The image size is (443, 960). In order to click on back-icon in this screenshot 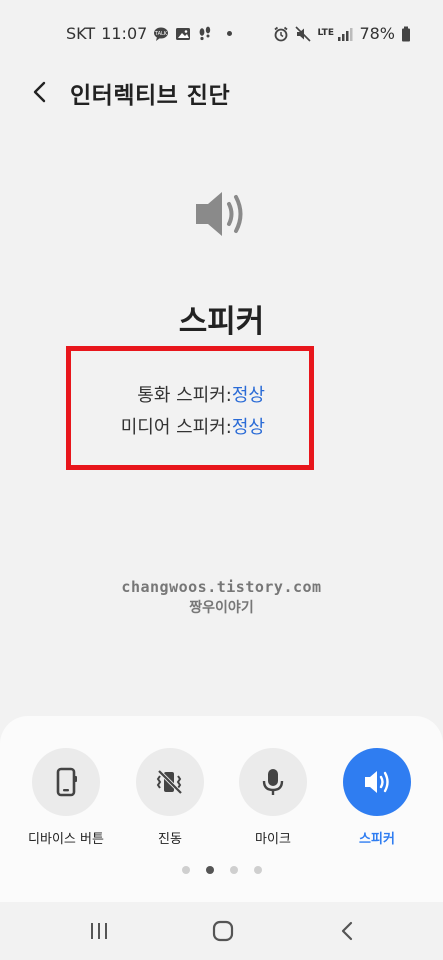, I will do `click(347, 931)`.